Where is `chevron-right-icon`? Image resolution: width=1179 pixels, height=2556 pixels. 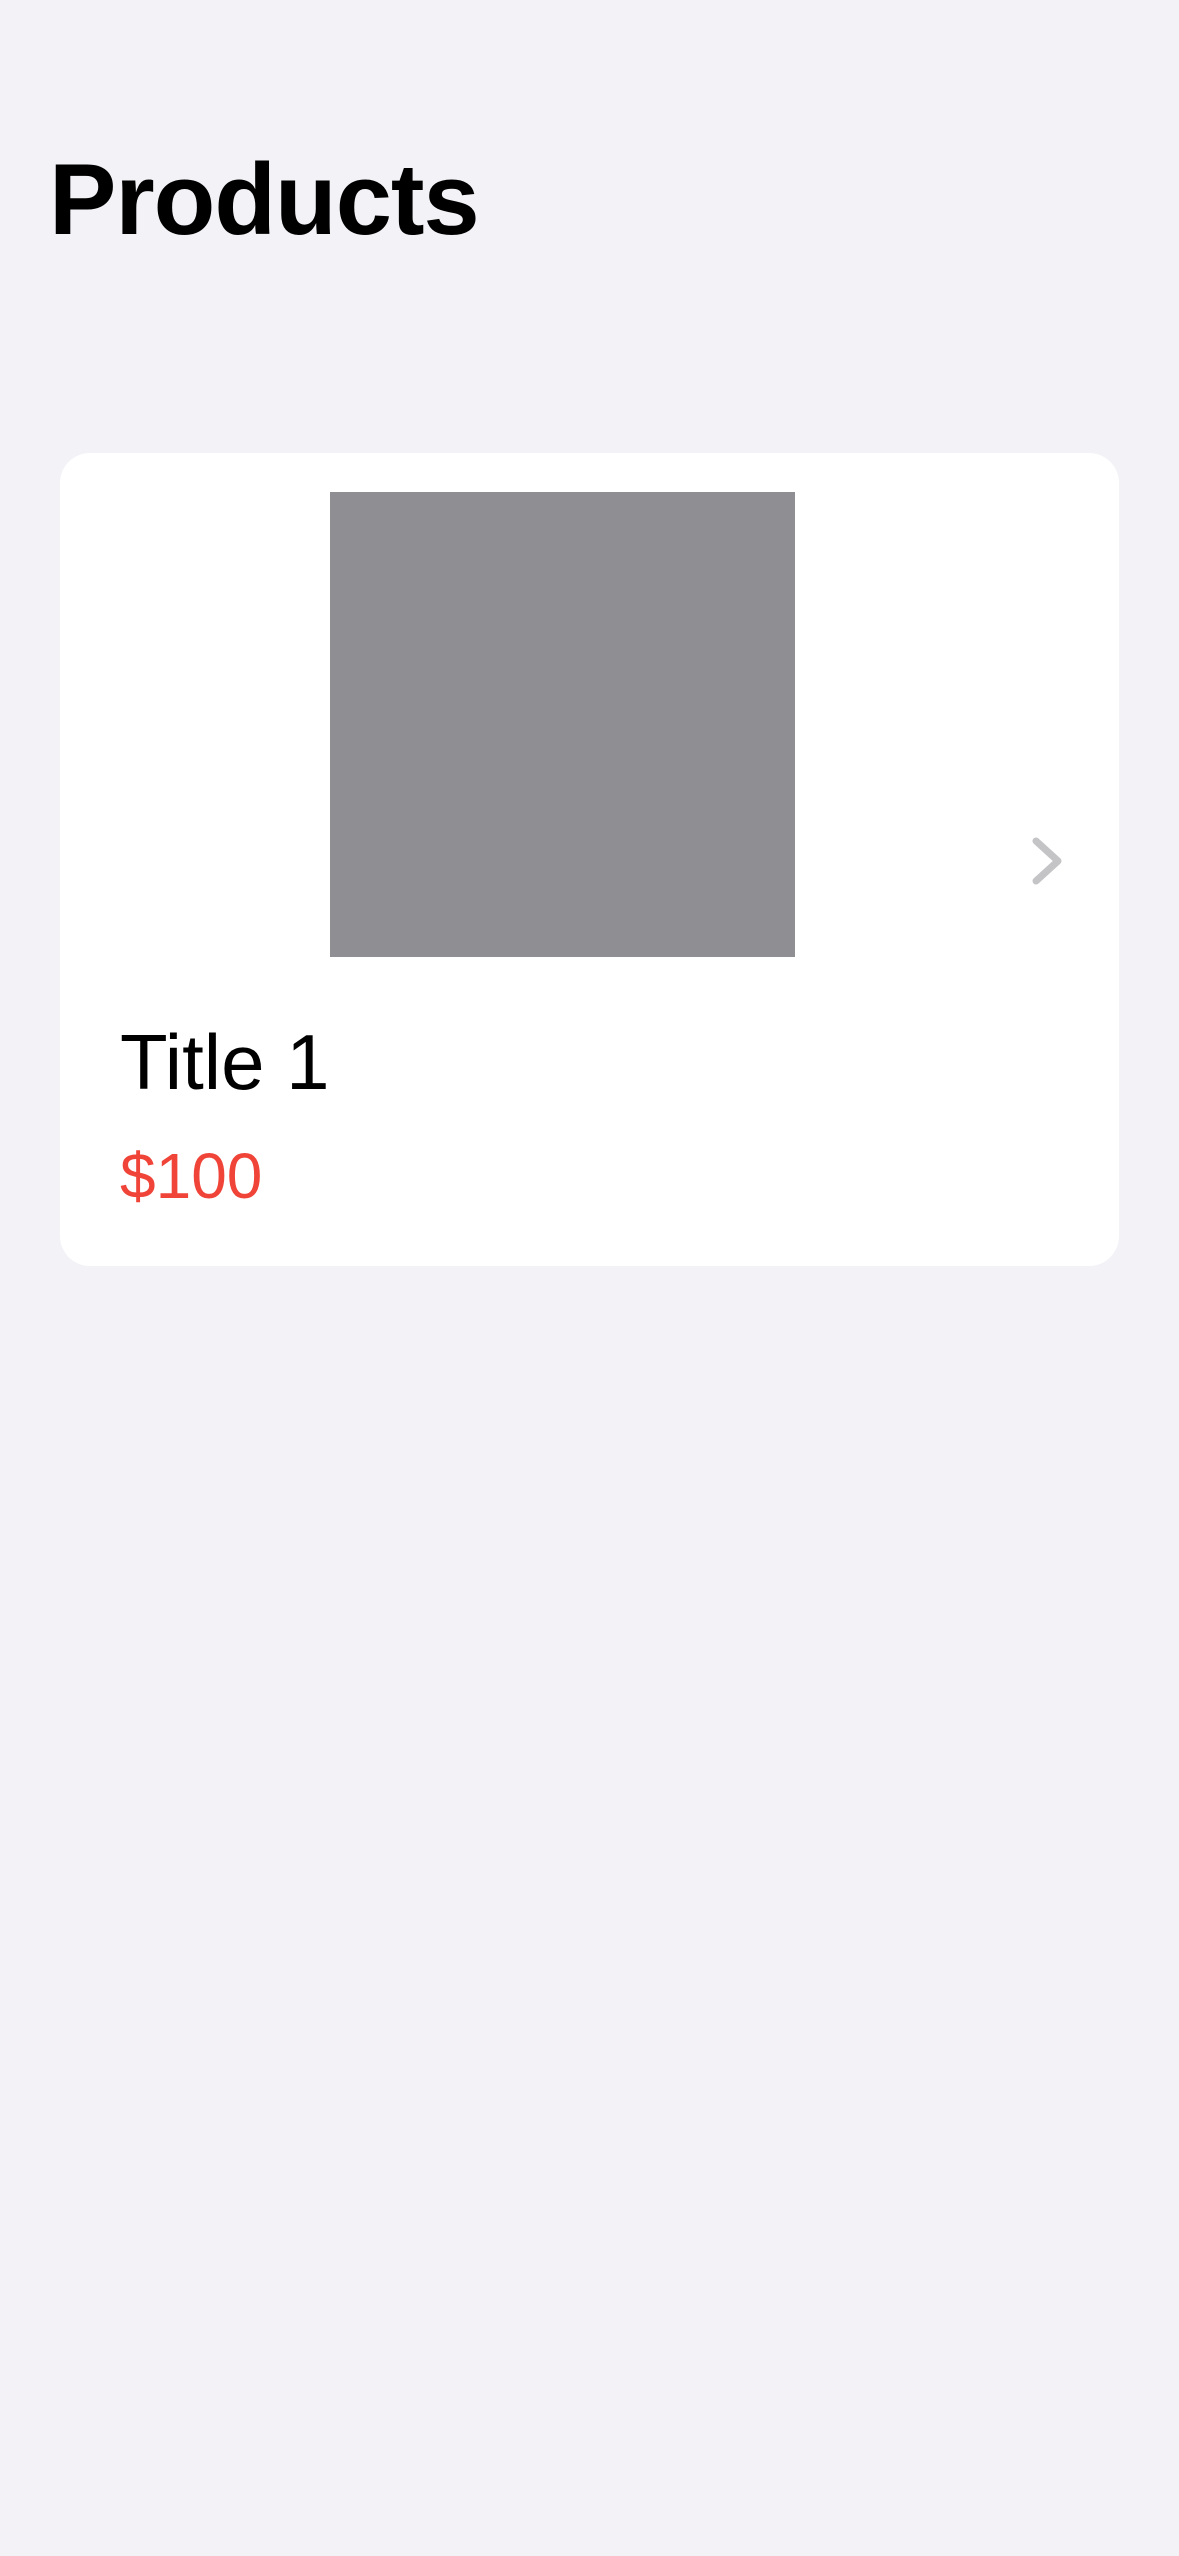 chevron-right-icon is located at coordinates (1047, 861).